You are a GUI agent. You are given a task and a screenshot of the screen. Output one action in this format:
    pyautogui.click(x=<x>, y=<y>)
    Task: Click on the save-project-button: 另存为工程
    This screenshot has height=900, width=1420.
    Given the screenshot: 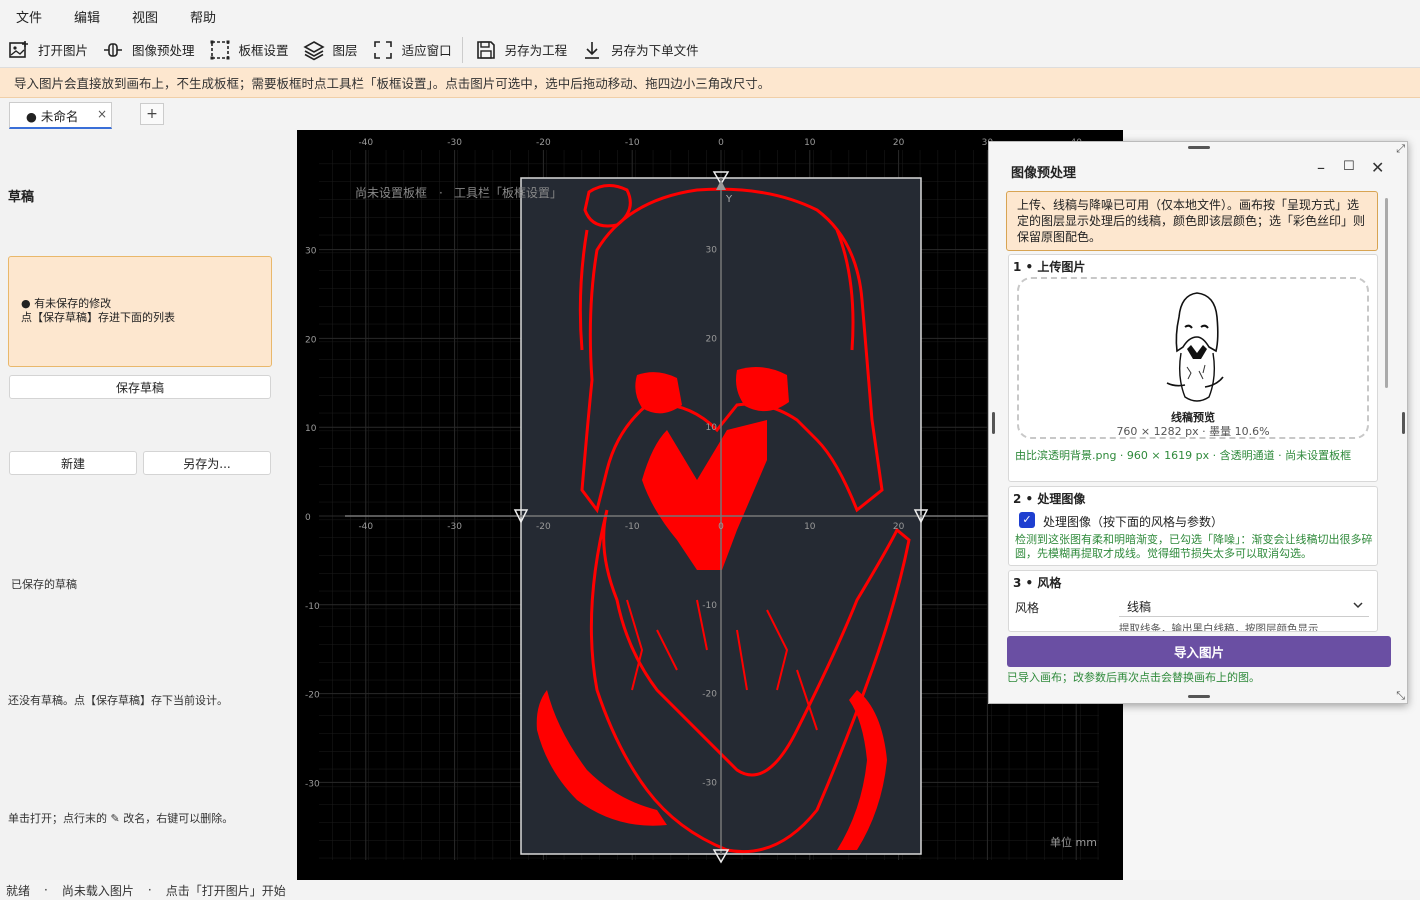 What is the action you would take?
    pyautogui.click(x=521, y=50)
    